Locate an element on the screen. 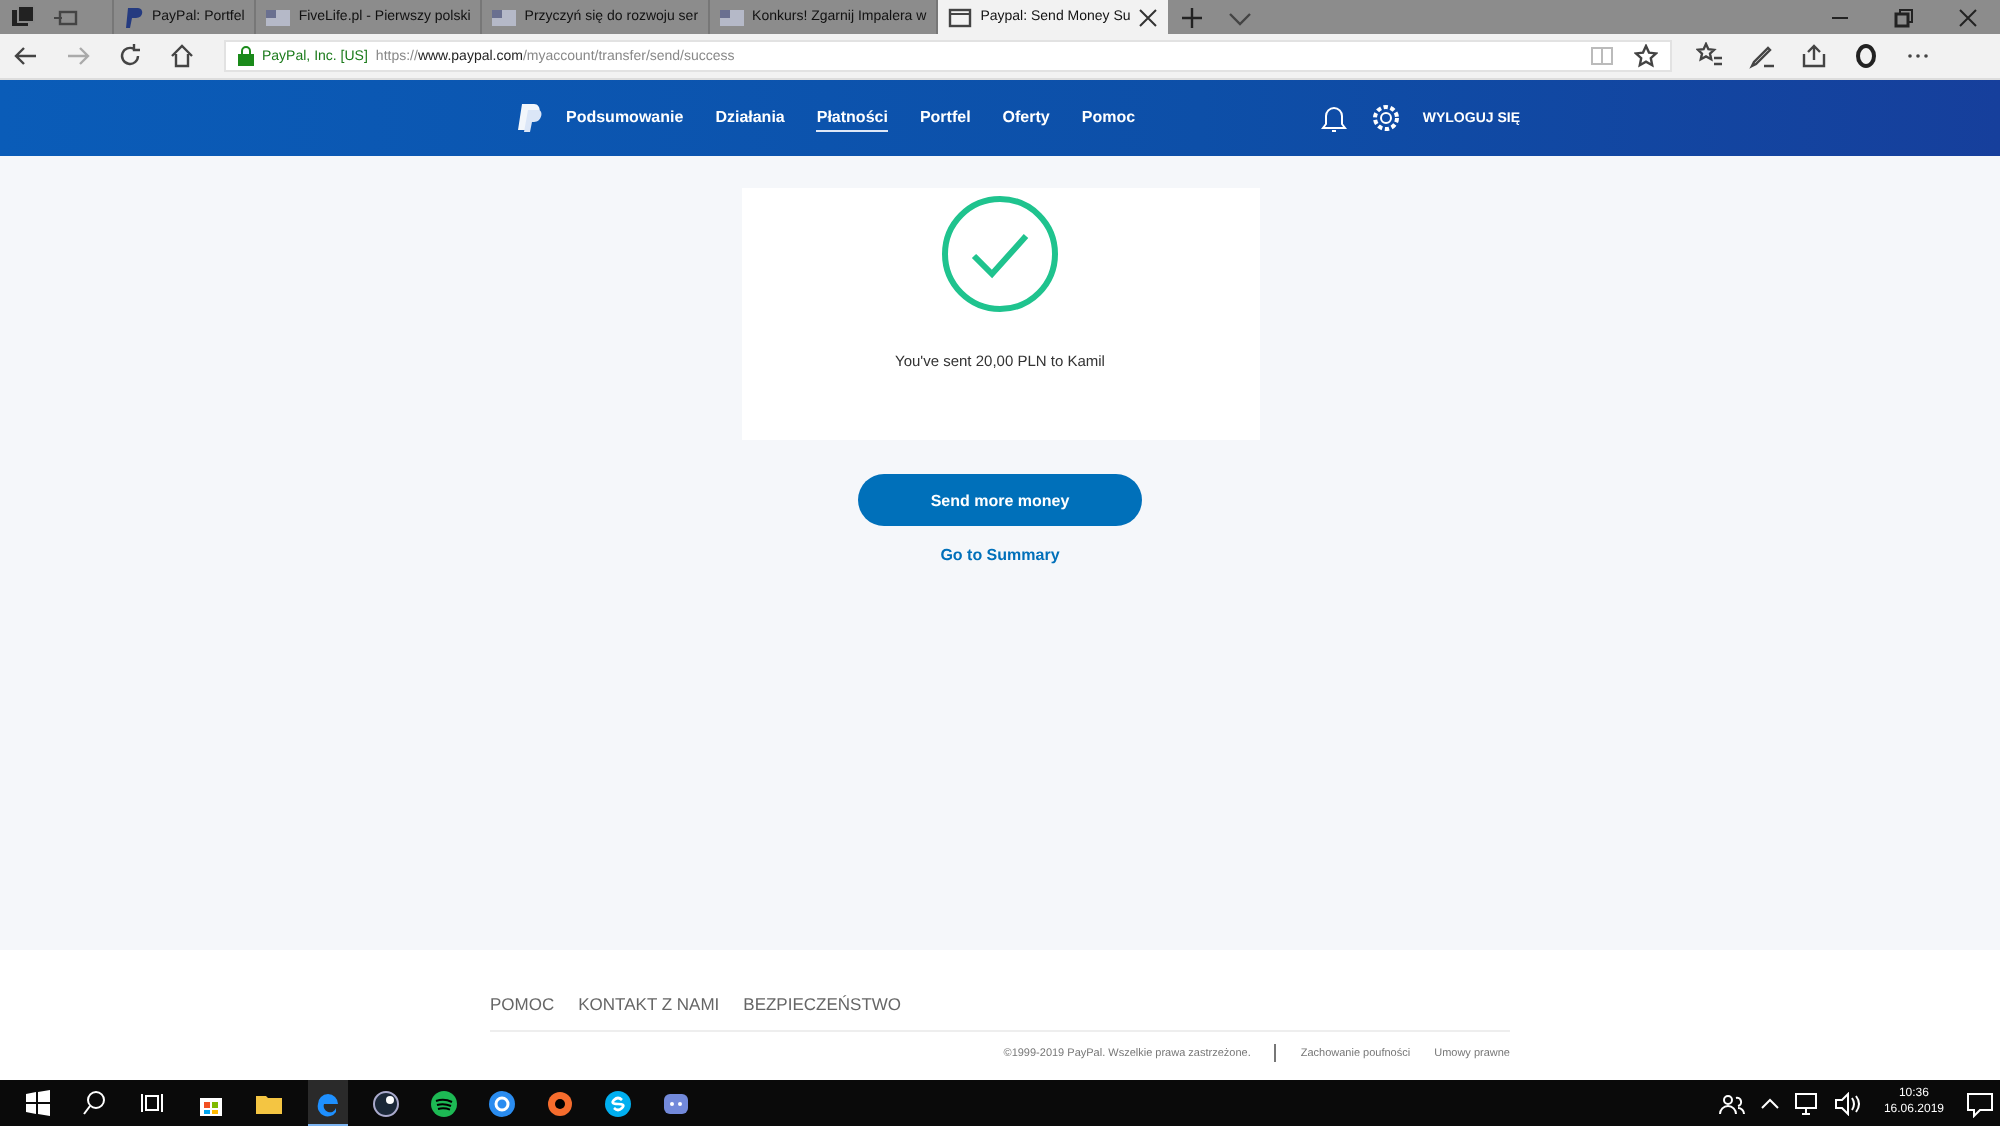  restore-icon is located at coordinates (1904, 17).